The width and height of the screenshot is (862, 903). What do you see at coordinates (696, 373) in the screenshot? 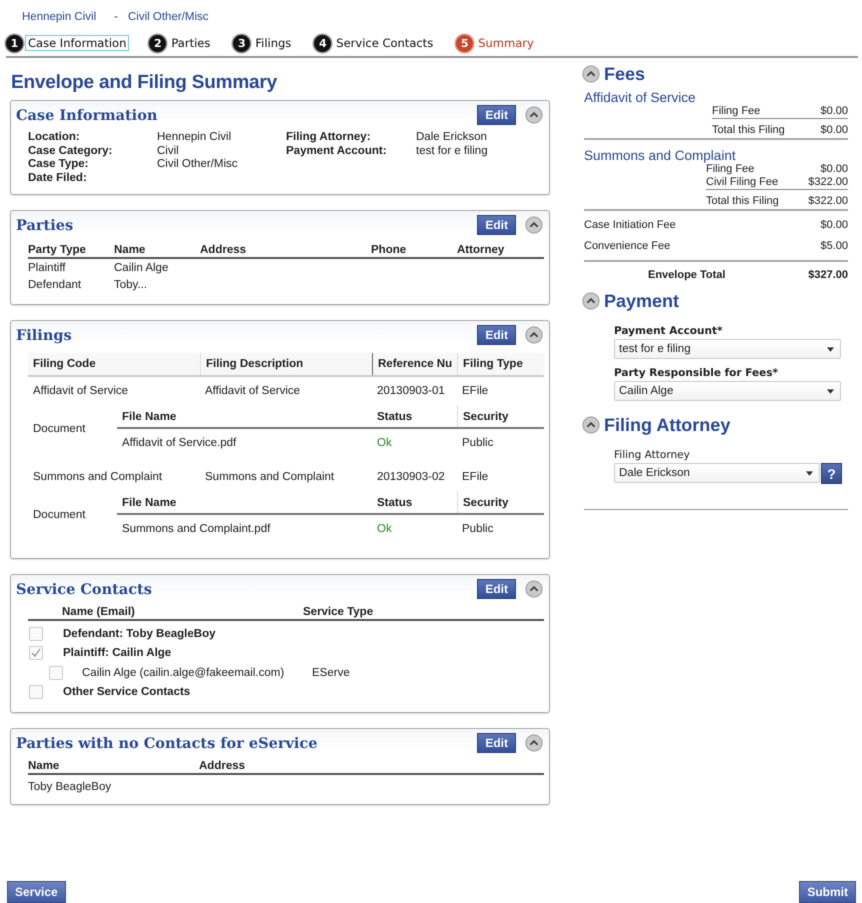
I see `field-label: Party Responsible for Fees*` at bounding box center [696, 373].